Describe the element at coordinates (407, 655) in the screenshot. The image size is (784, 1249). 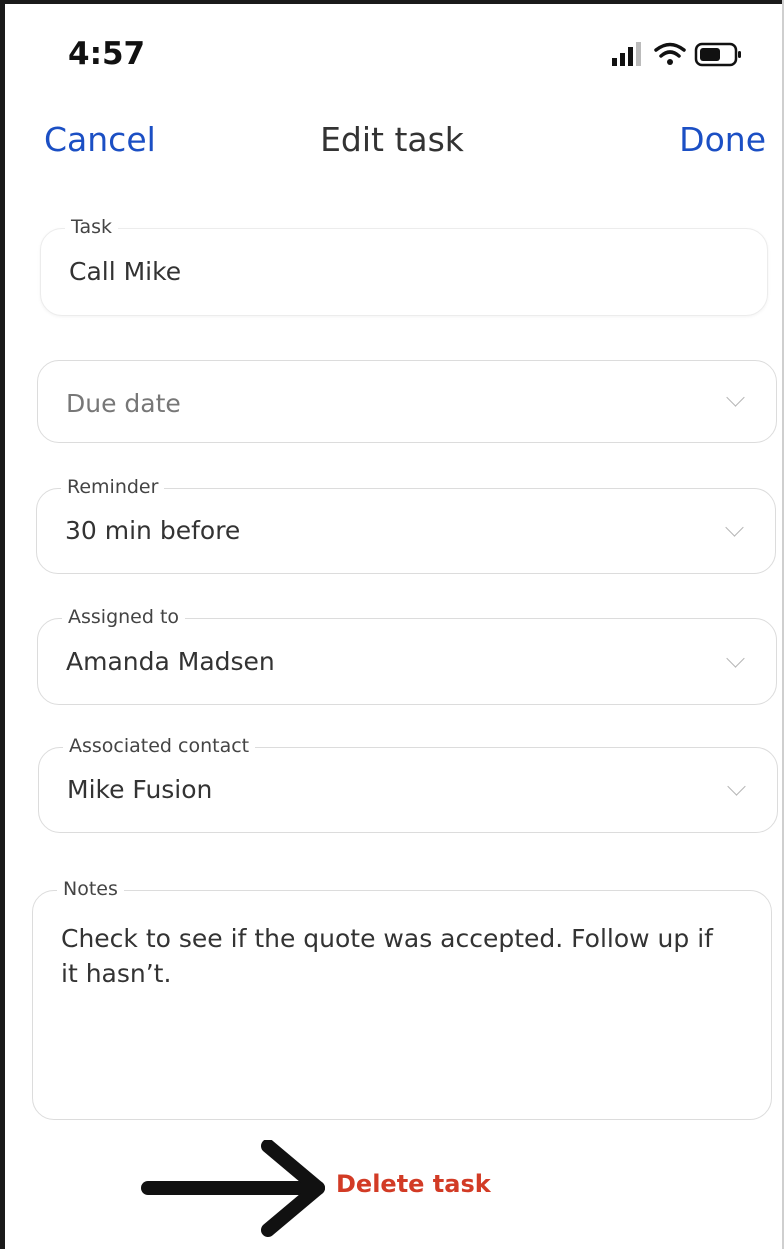
I see `assigned-to-select: Assigned to Amanda Madsen` at that location.